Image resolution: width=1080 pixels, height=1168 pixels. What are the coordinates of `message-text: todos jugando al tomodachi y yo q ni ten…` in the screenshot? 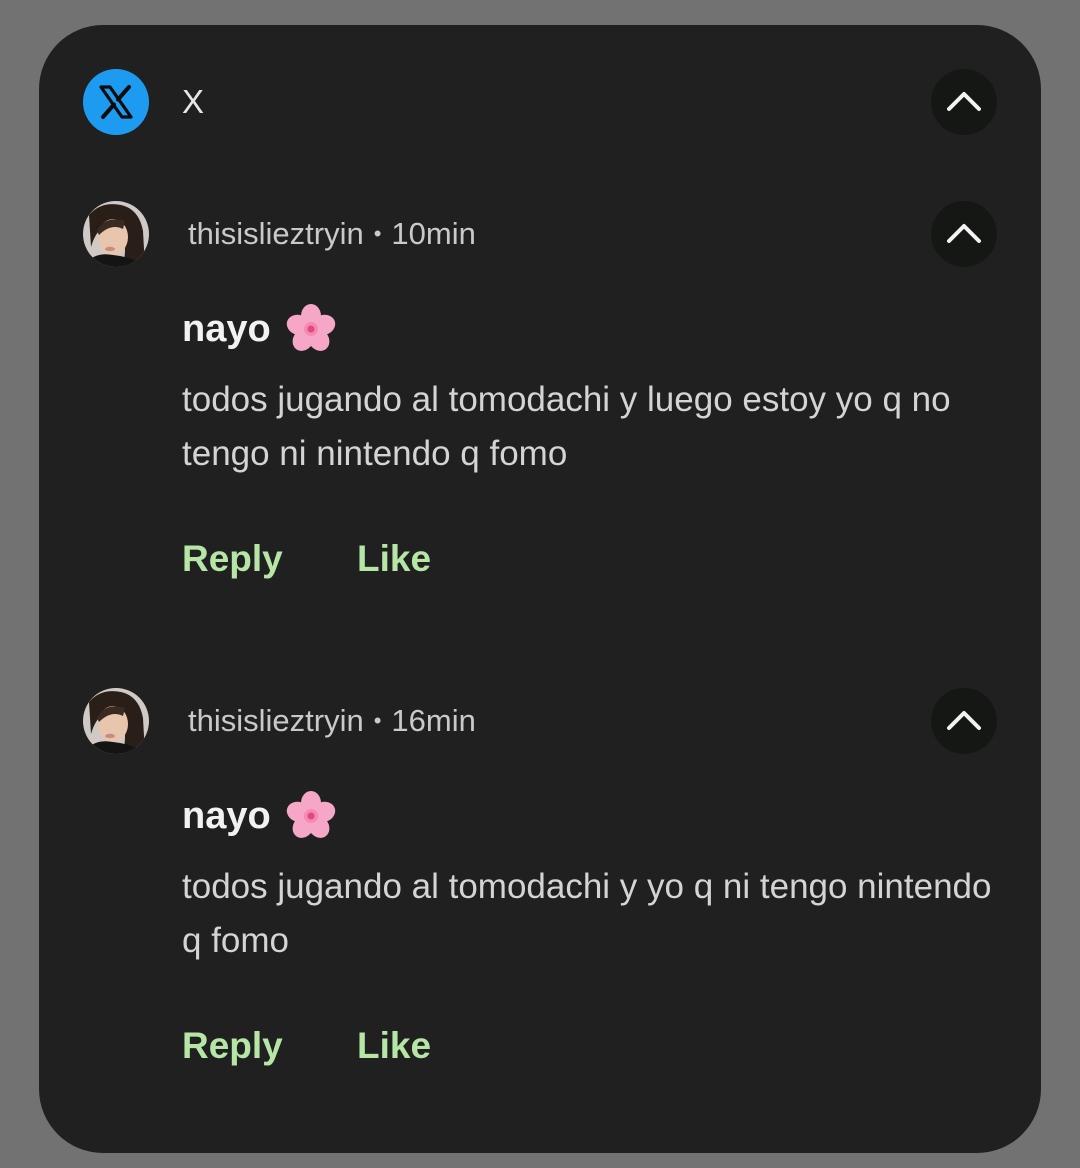 It's located at (587, 913).